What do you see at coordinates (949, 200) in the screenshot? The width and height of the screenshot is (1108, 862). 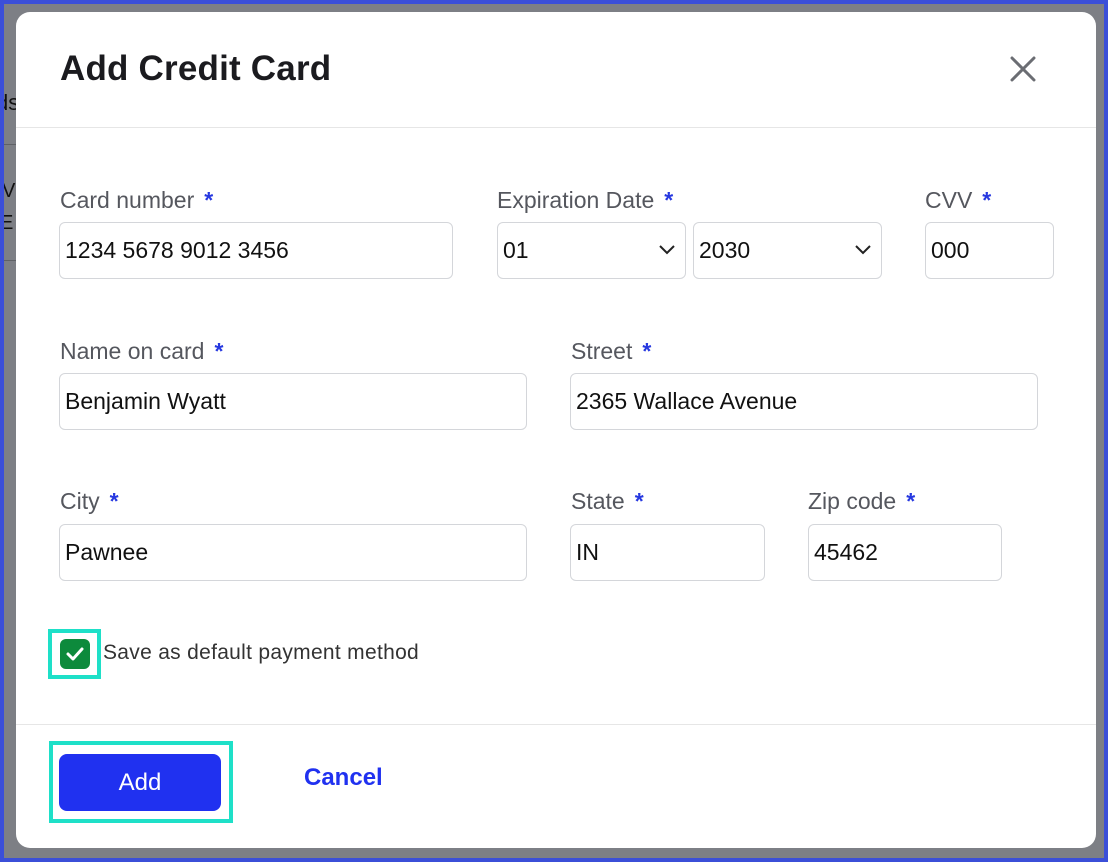 I see `cvv-label-text: CVV` at bounding box center [949, 200].